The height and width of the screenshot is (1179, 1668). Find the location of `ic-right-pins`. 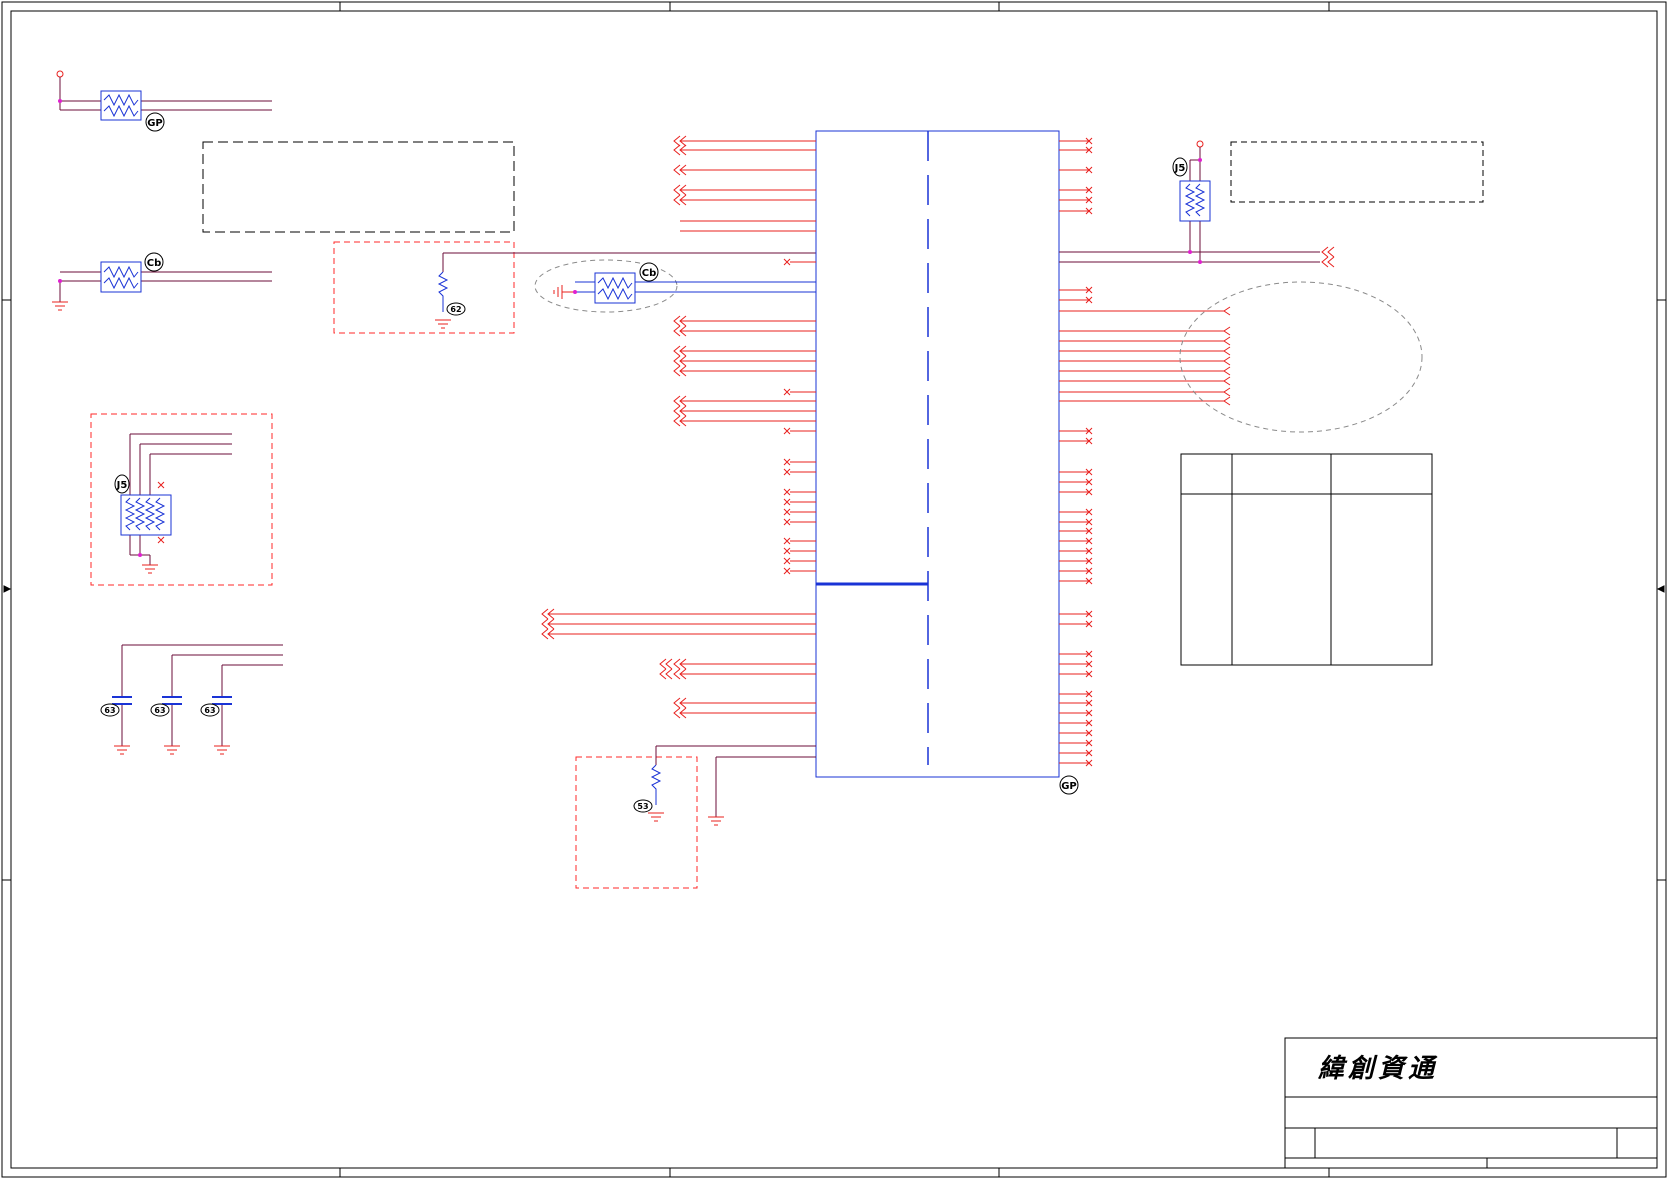

ic-right-pins is located at coordinates (1141, 452).